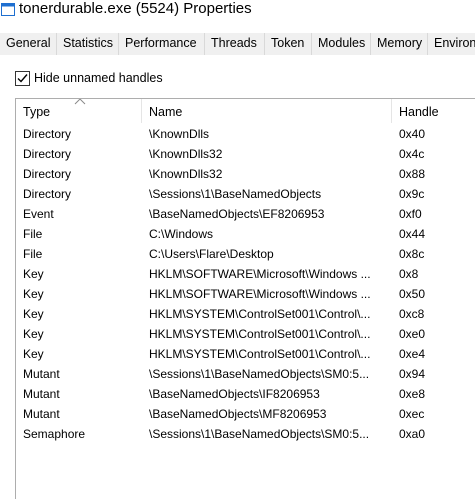  What do you see at coordinates (412, 134) in the screenshot?
I see `cell-handle: 0x40` at bounding box center [412, 134].